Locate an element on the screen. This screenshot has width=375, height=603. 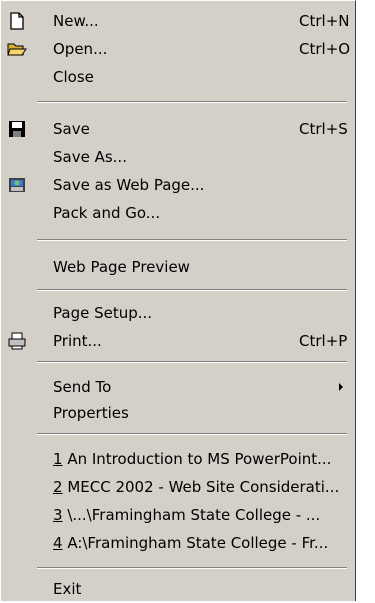
menu-item-exit: Exit is located at coordinates (178, 589).